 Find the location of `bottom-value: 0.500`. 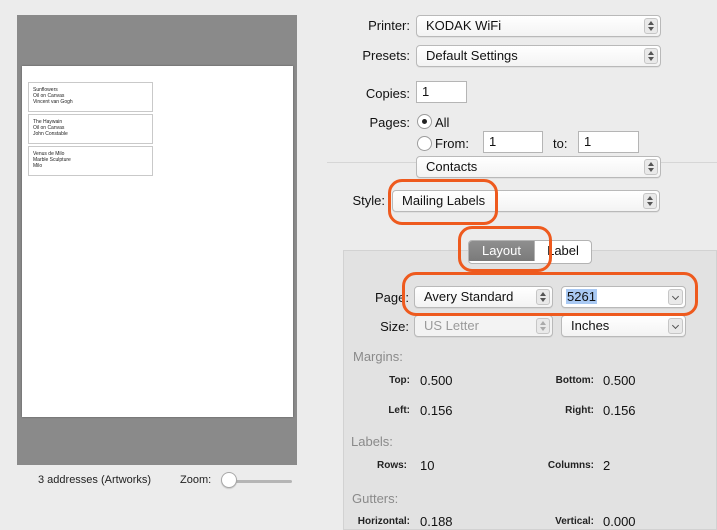

bottom-value: 0.500 is located at coordinates (619, 380).